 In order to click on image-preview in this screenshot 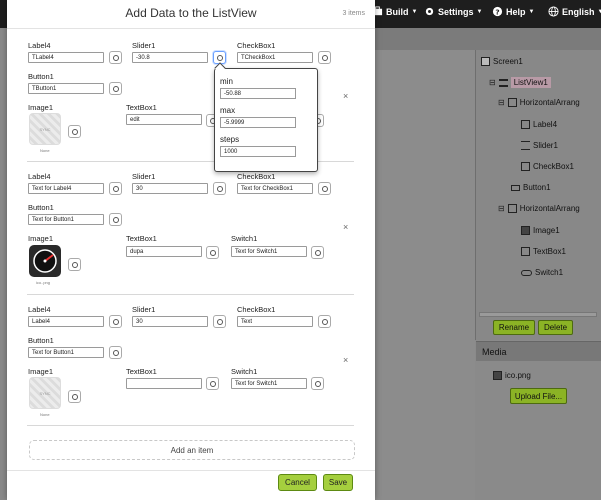, I will do `click(45, 261)`.